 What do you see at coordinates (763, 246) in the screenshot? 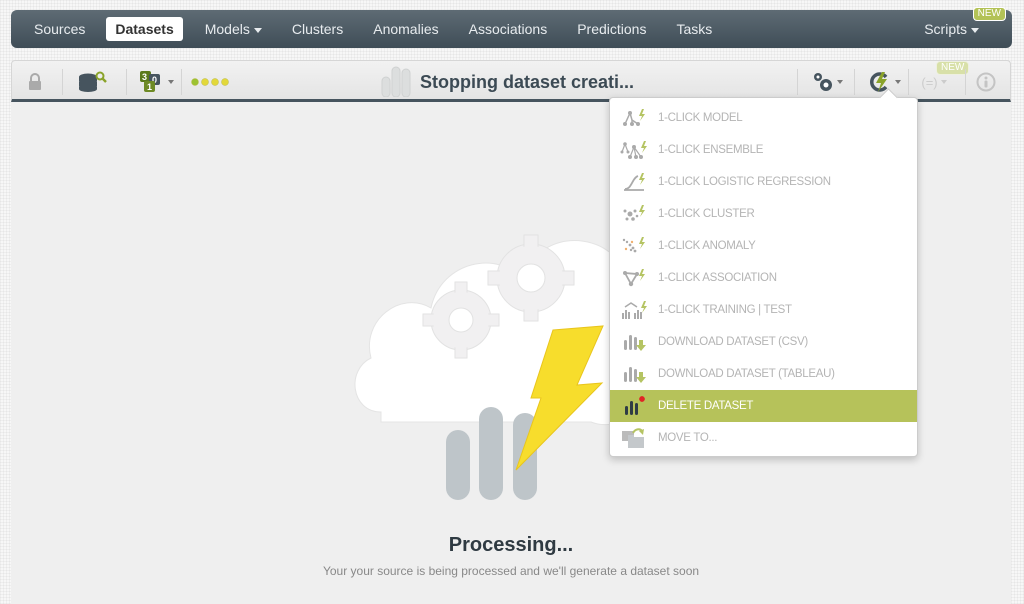
I see `menu-item-1-click-anomaly: 1-CLICK ANOMALY` at bounding box center [763, 246].